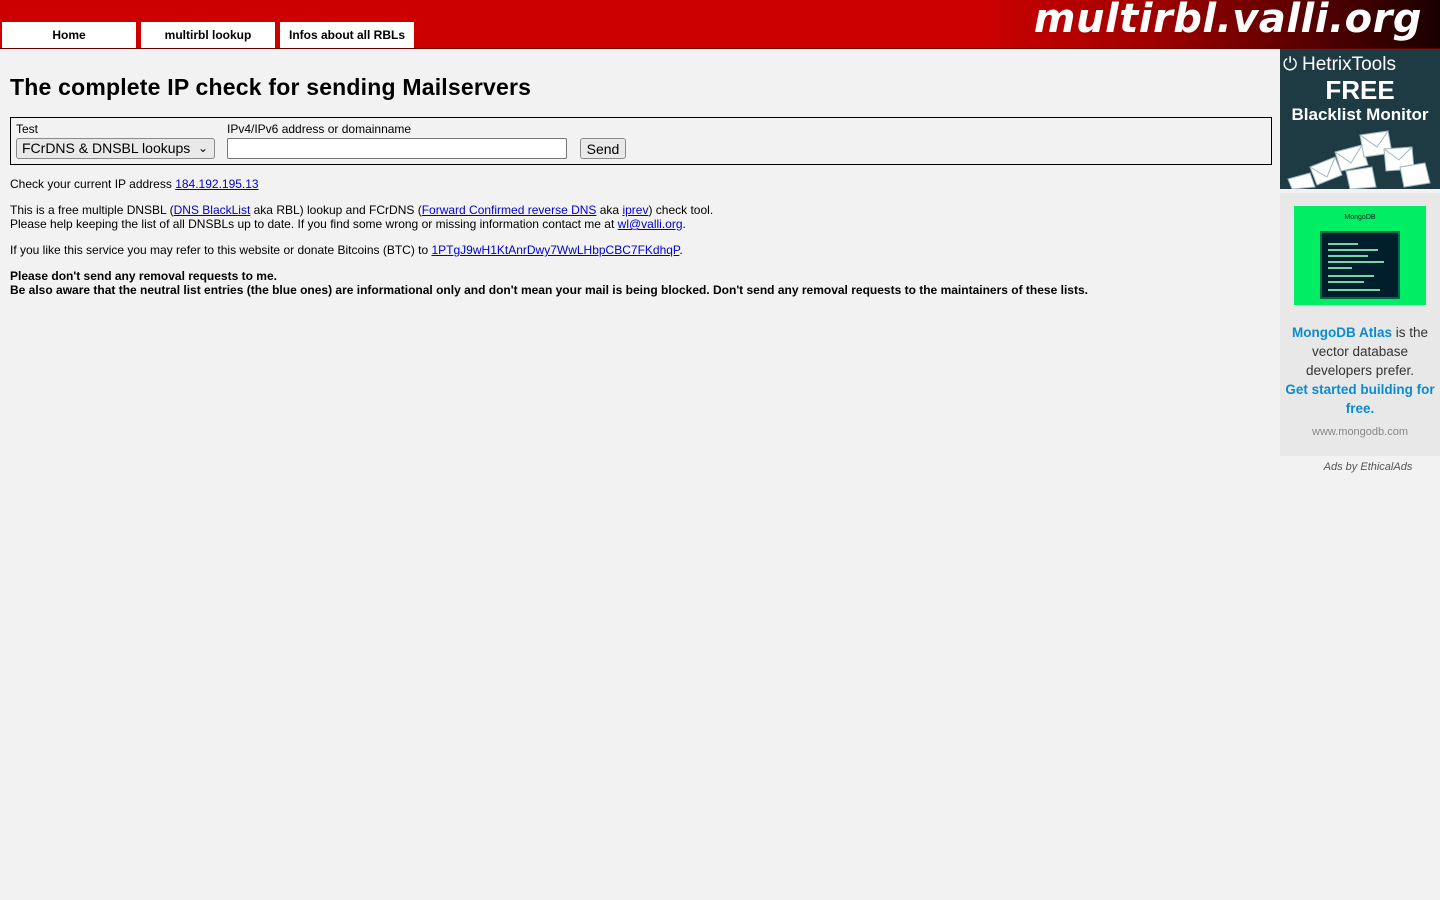 The height and width of the screenshot is (900, 1440). Describe the element at coordinates (93, 184) in the screenshot. I see `ip-check-text: Check your current IP address` at that location.